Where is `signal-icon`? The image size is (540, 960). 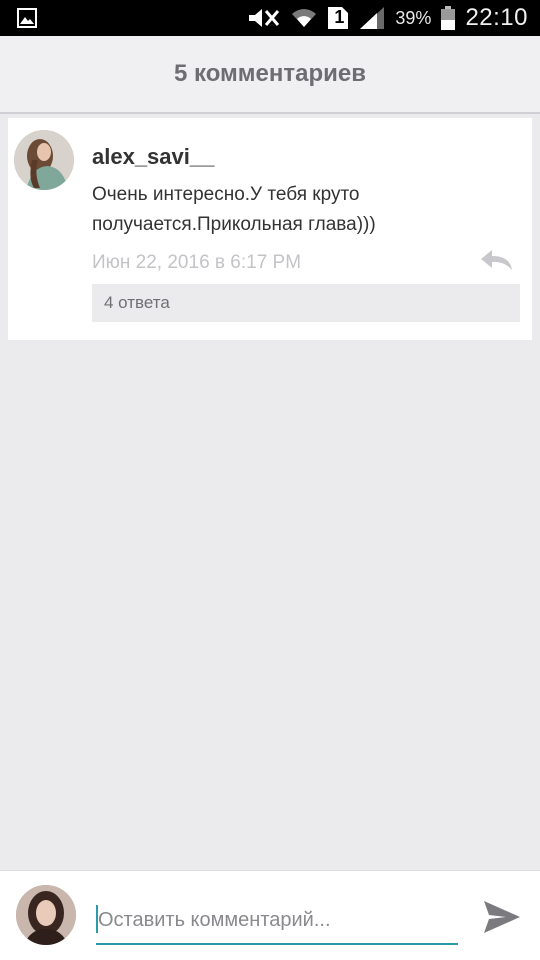
signal-icon is located at coordinates (372, 18).